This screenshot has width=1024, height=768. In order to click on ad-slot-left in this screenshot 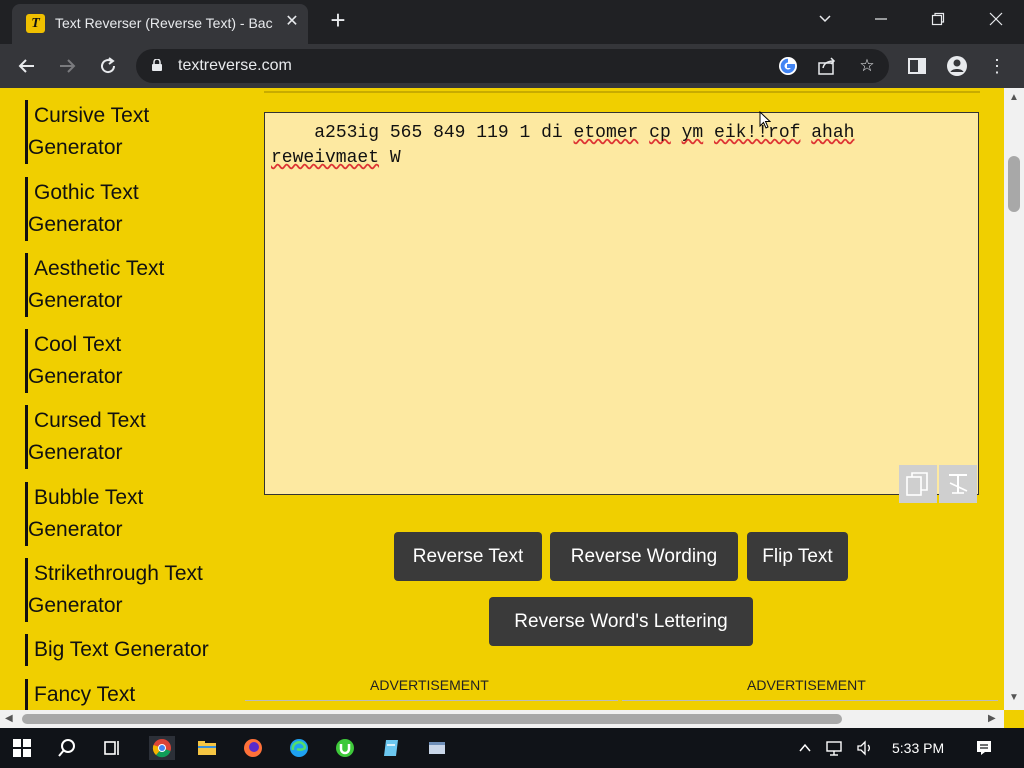, I will do `click(431, 700)`.